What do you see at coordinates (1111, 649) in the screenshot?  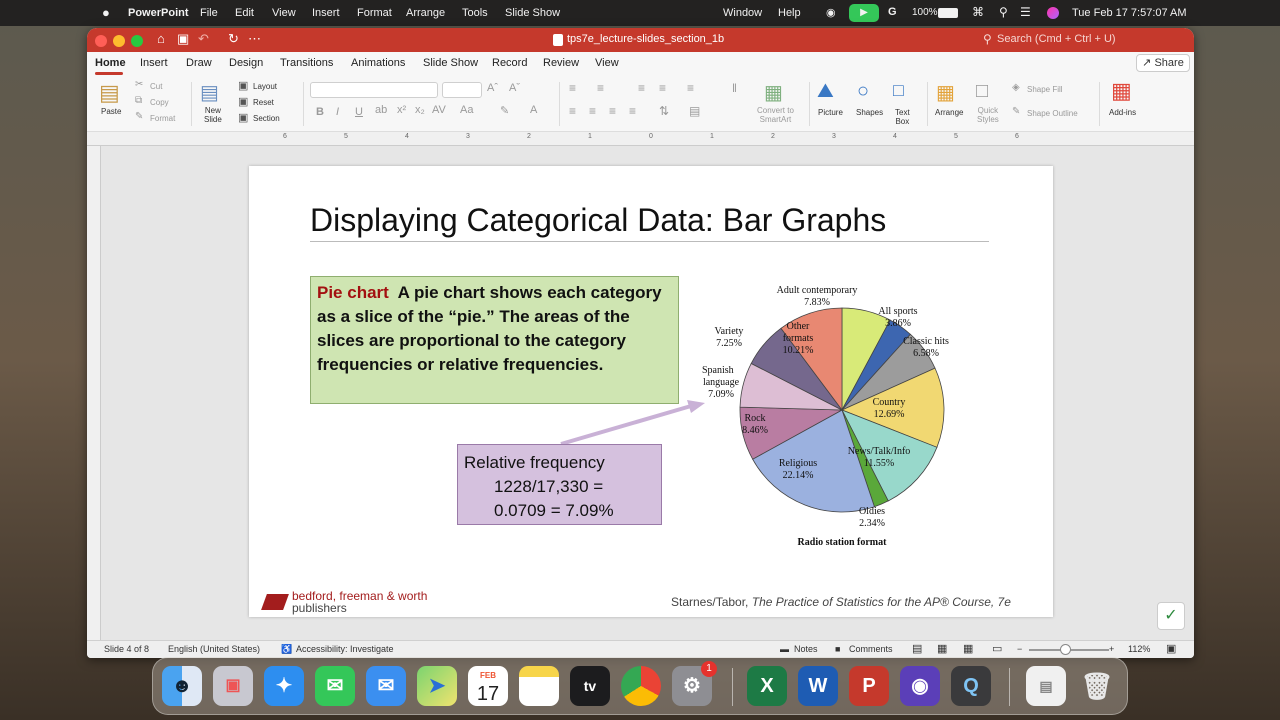 I see `zoom-in-icon: +` at bounding box center [1111, 649].